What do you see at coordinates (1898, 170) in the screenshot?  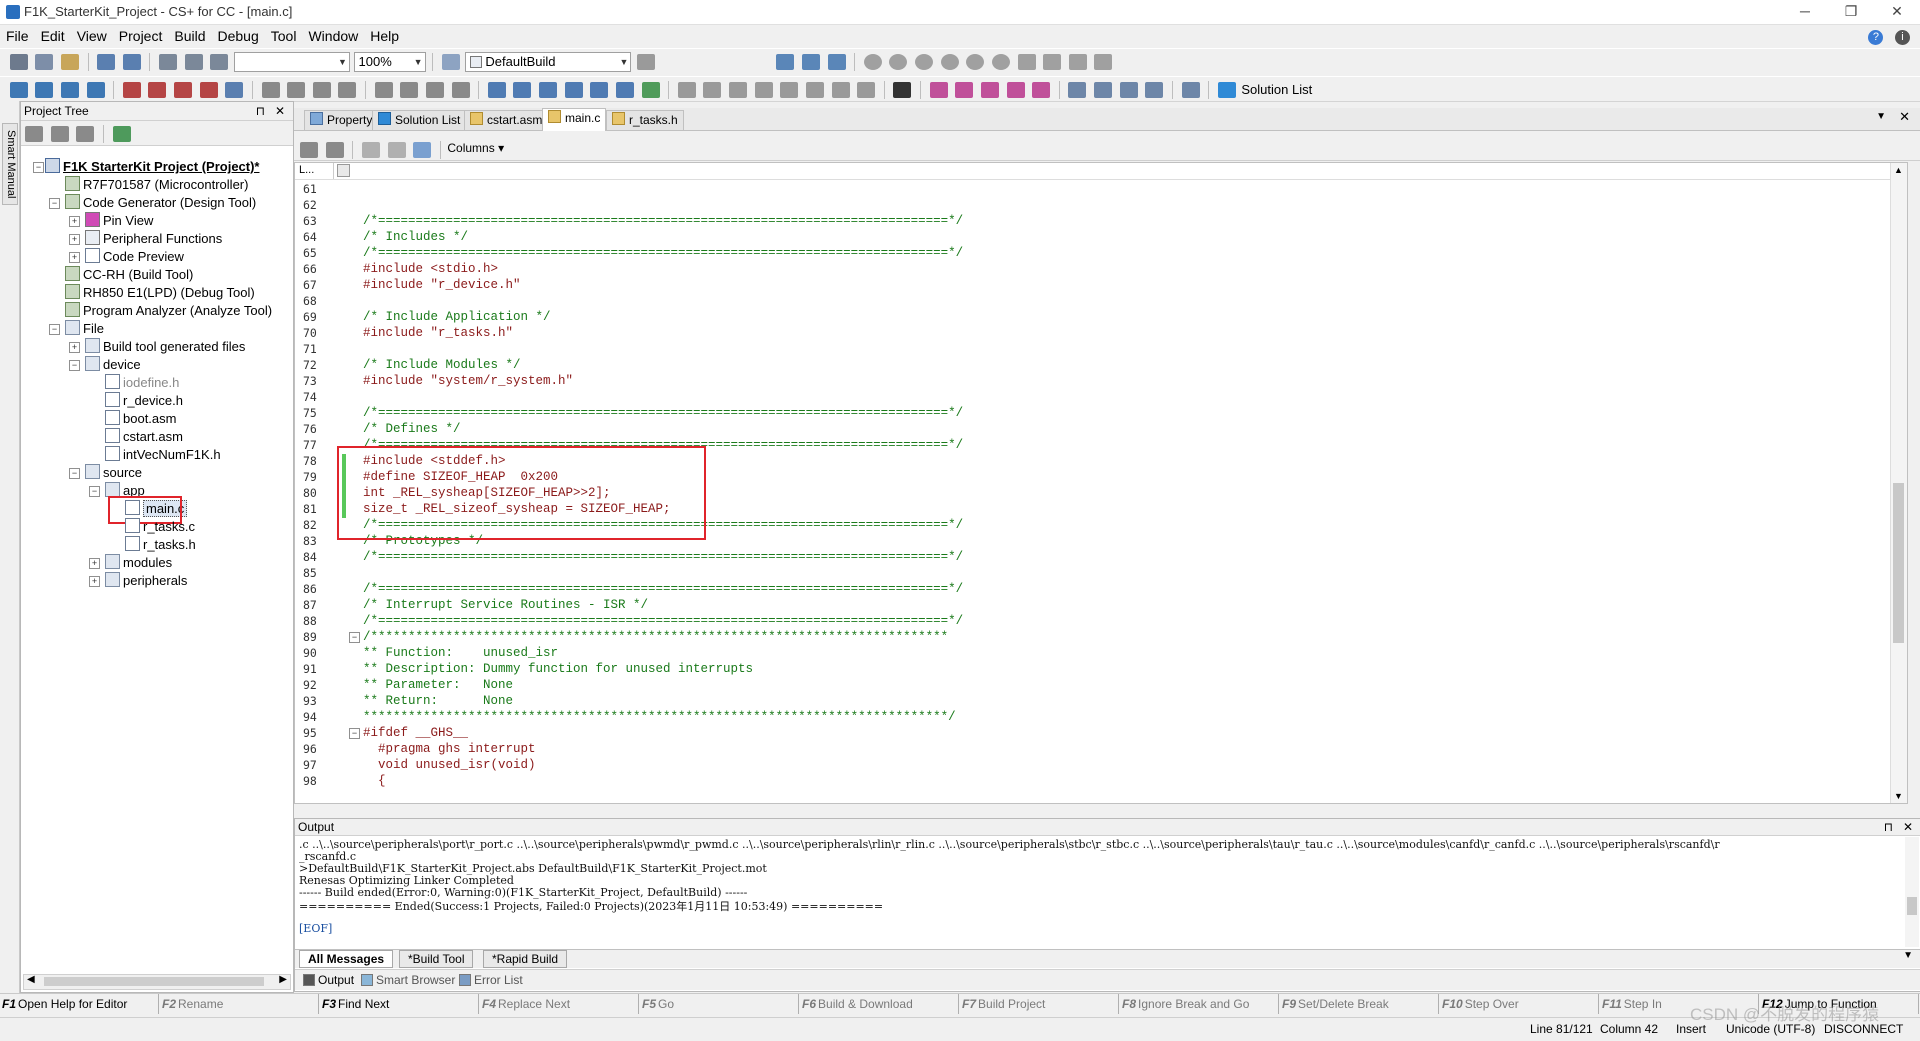 I see `scroll-up-icon: ▲` at bounding box center [1898, 170].